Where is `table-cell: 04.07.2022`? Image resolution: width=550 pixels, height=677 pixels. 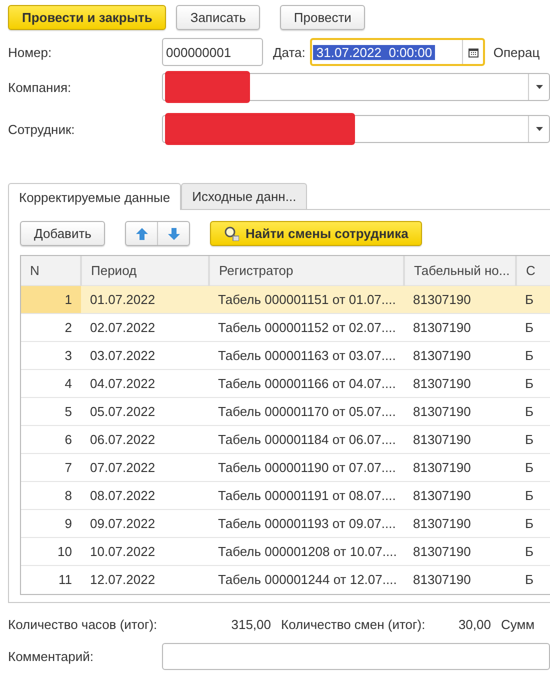 table-cell: 04.07.2022 is located at coordinates (145, 384).